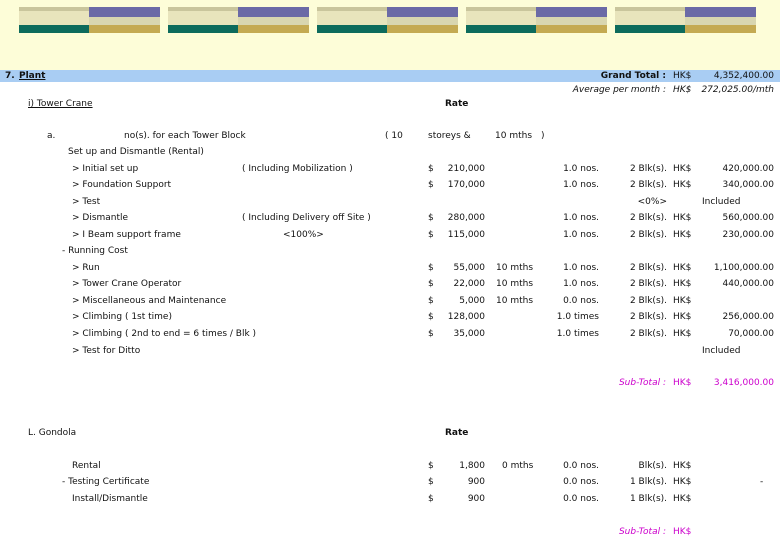 The image size is (780, 540). What do you see at coordinates (543, 136) in the screenshot?
I see `sub-item-a-close: )` at bounding box center [543, 136].